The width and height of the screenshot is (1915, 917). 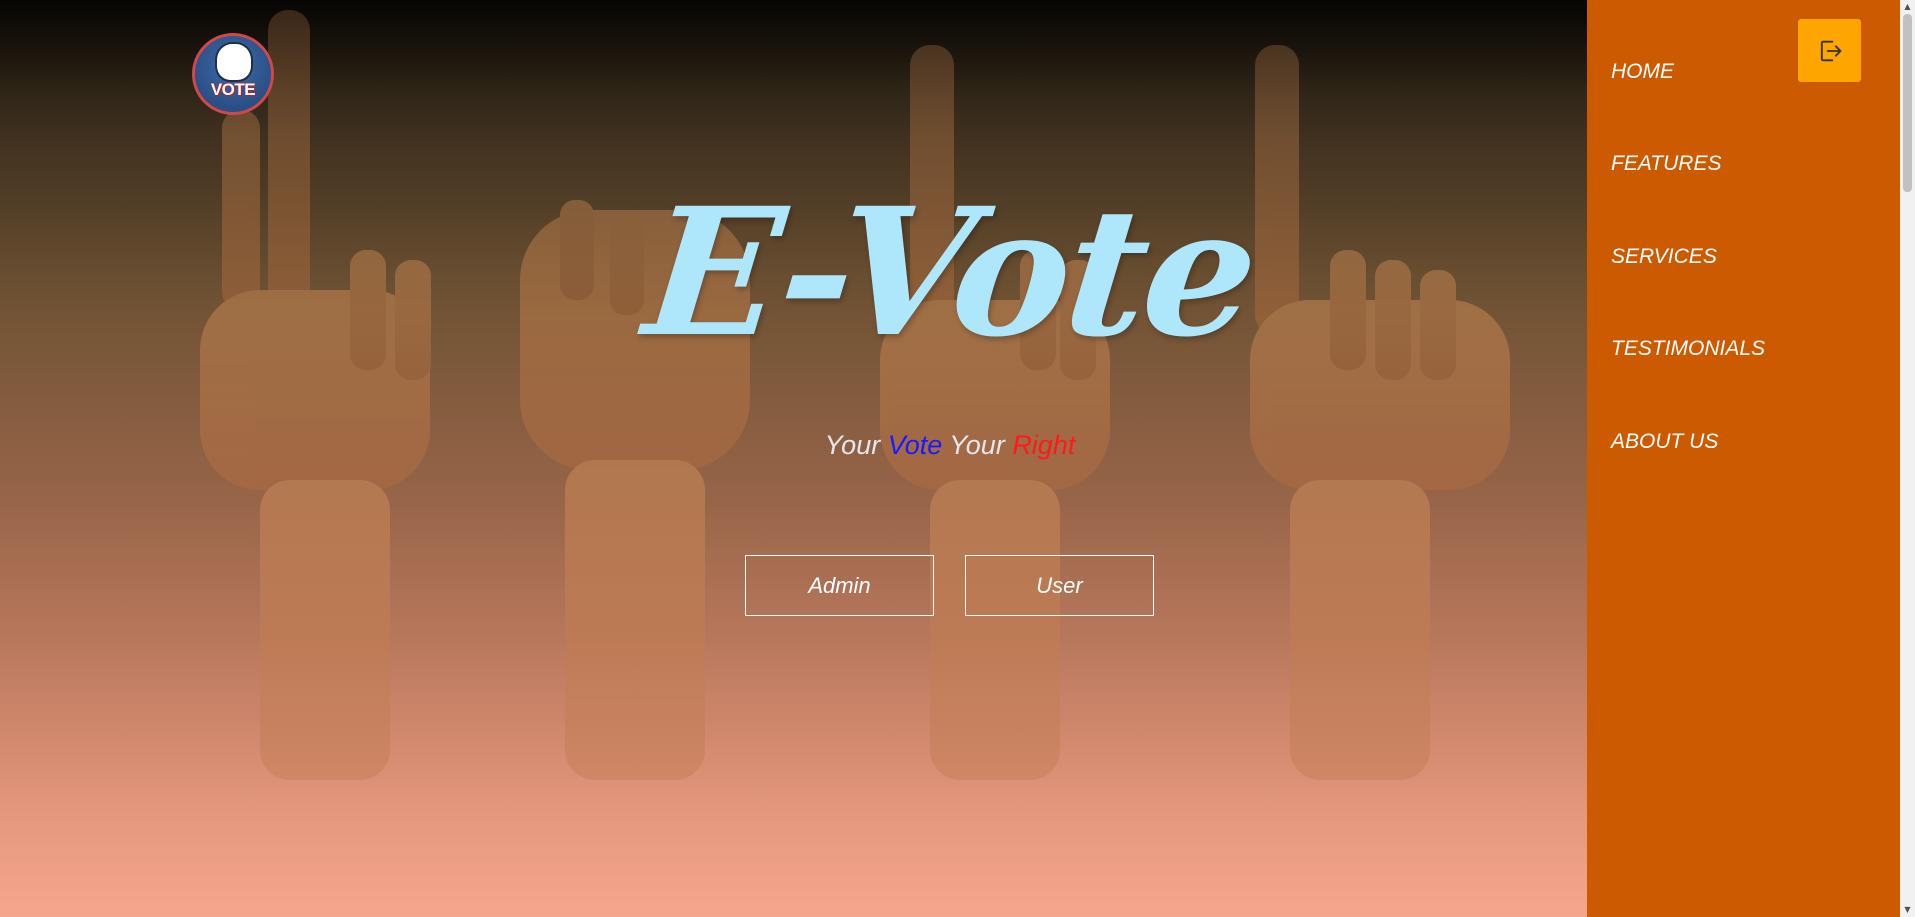 I want to click on logo-text: VOTE, so click(x=233, y=89).